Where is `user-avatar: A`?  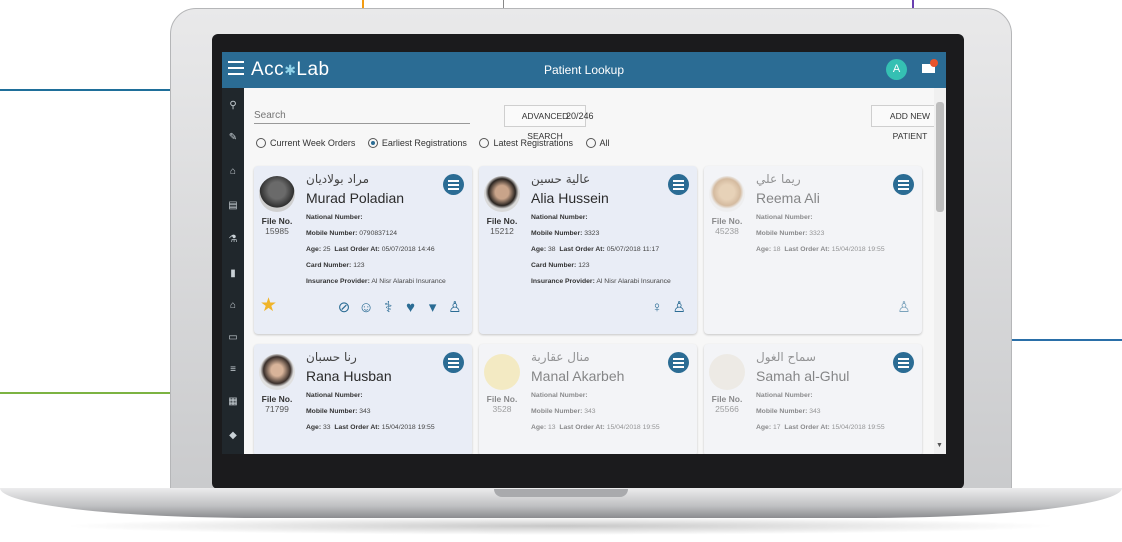 user-avatar: A is located at coordinates (896, 69).